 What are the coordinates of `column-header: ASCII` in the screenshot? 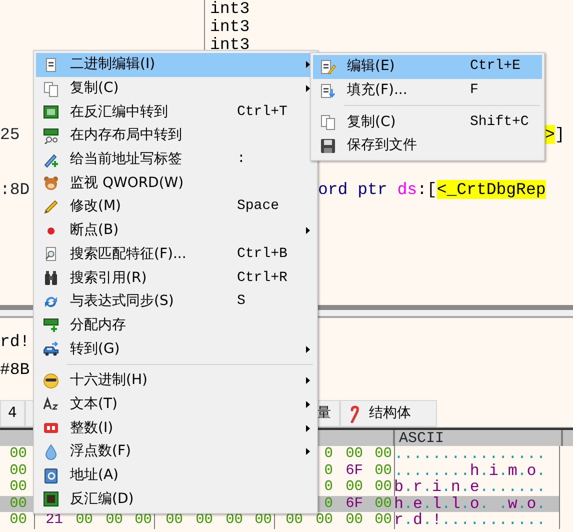 It's located at (421, 438).